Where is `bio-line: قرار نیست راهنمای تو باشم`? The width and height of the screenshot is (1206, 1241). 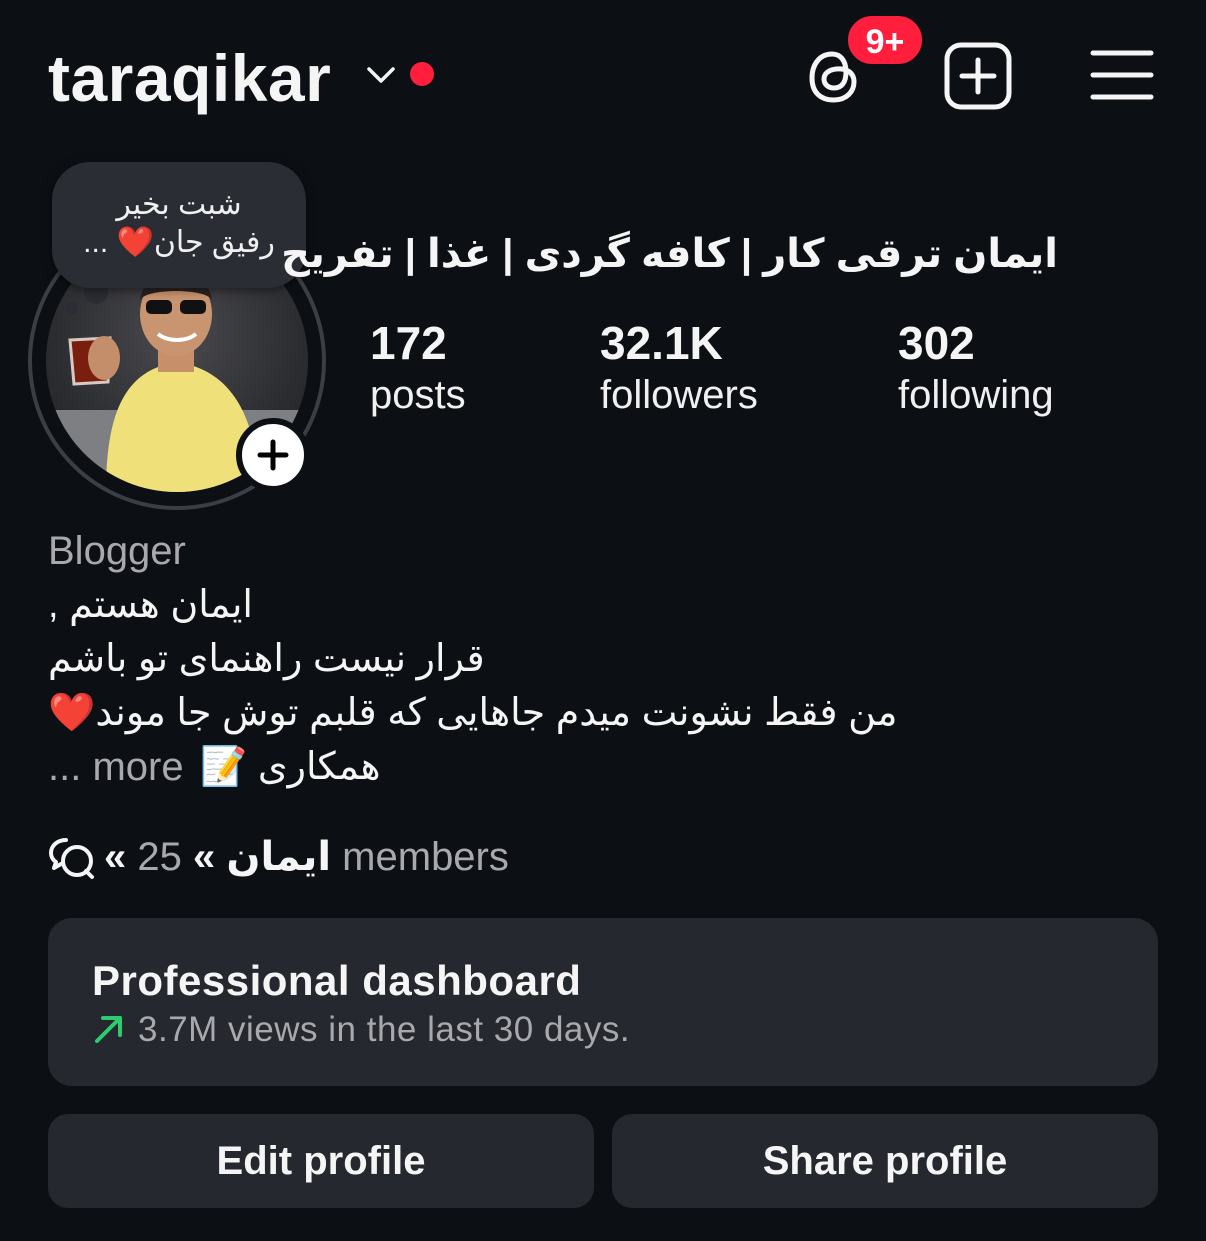 bio-line: قرار نیست راهنمای تو باشم is located at coordinates (266, 659).